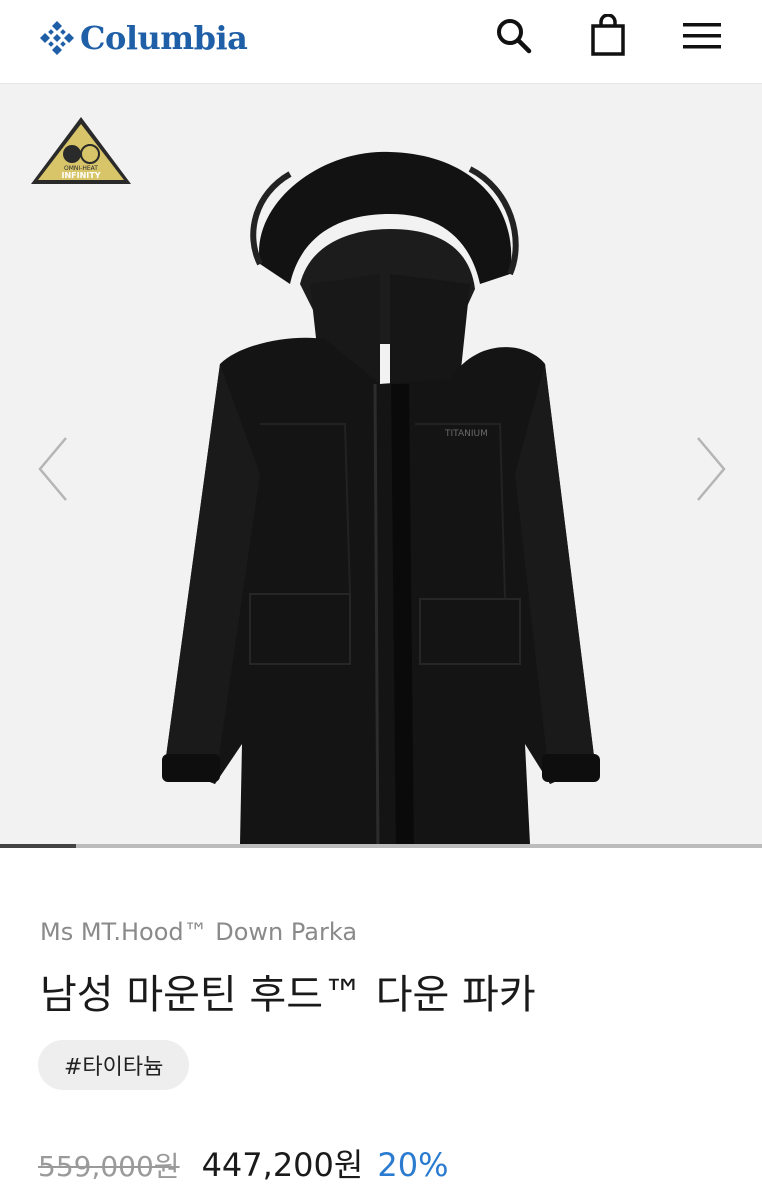  I want to click on top-header: Columbia, so click(381, 42).